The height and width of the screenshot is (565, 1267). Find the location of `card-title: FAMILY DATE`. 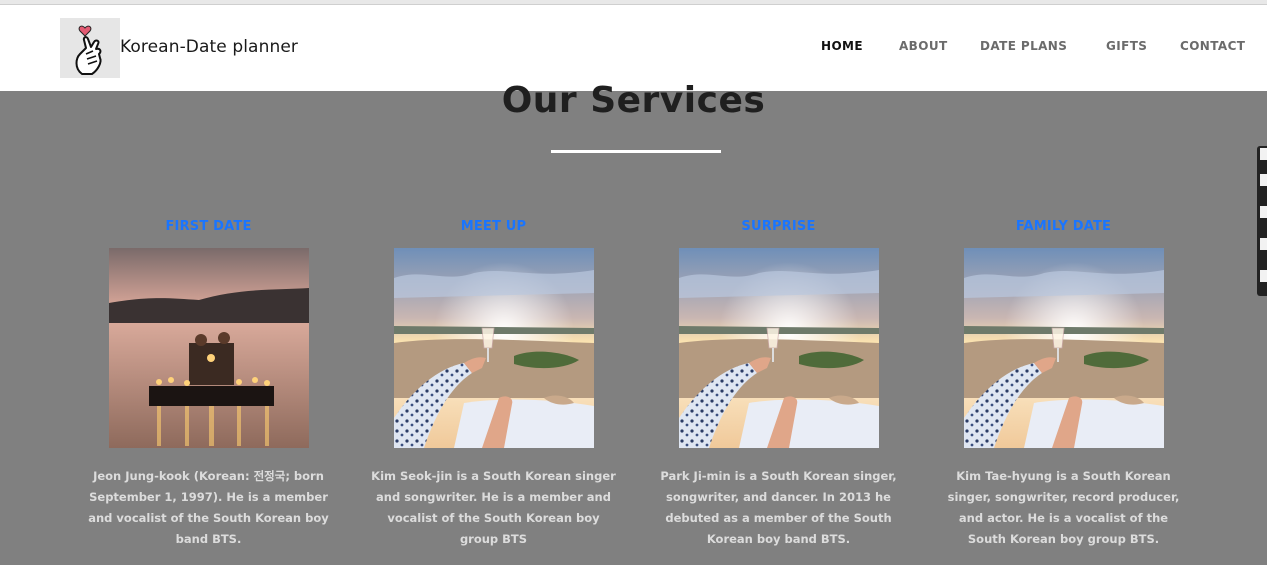

card-title: FAMILY DATE is located at coordinates (1063, 227).